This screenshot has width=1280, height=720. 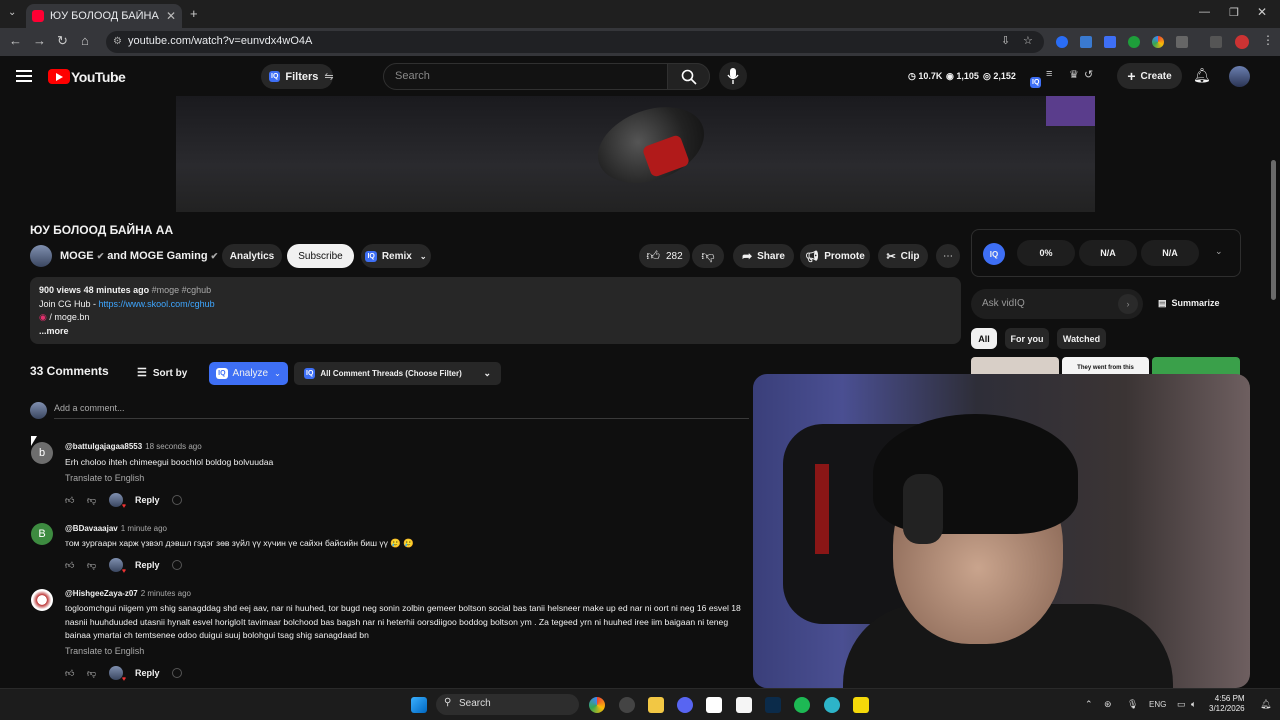 I want to click on comment-avatar, so click(x=42, y=600).